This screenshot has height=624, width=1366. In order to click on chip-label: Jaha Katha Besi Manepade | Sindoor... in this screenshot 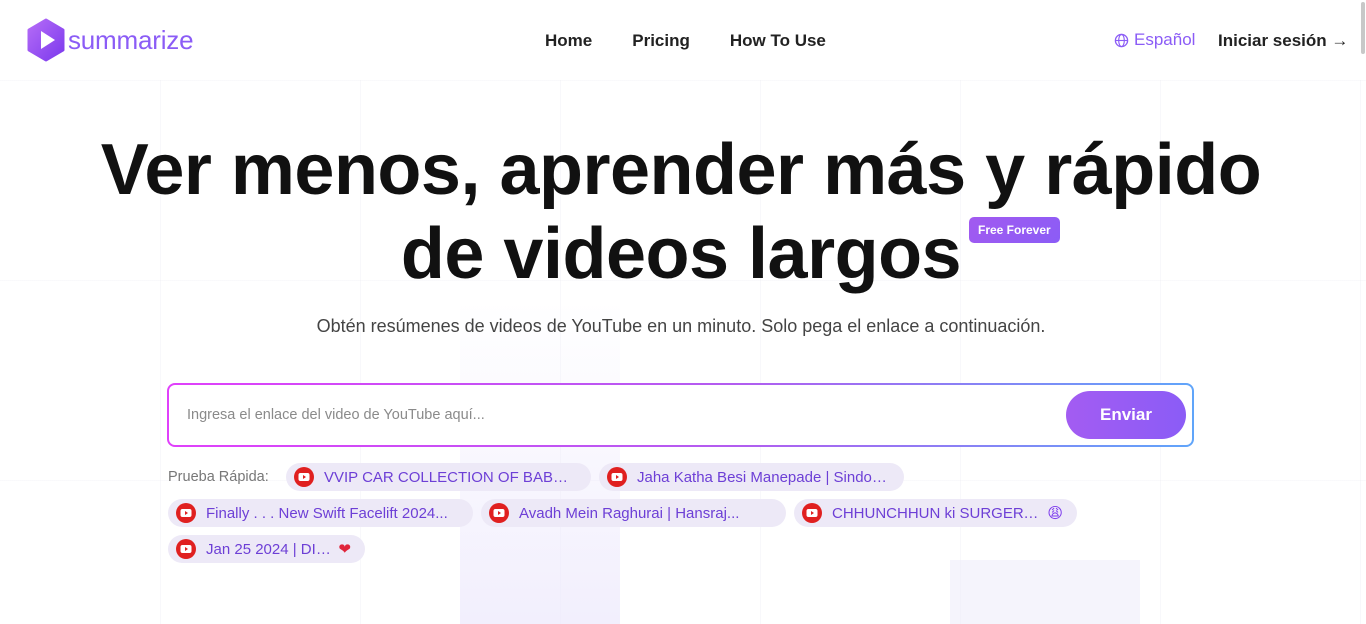, I will do `click(763, 477)`.